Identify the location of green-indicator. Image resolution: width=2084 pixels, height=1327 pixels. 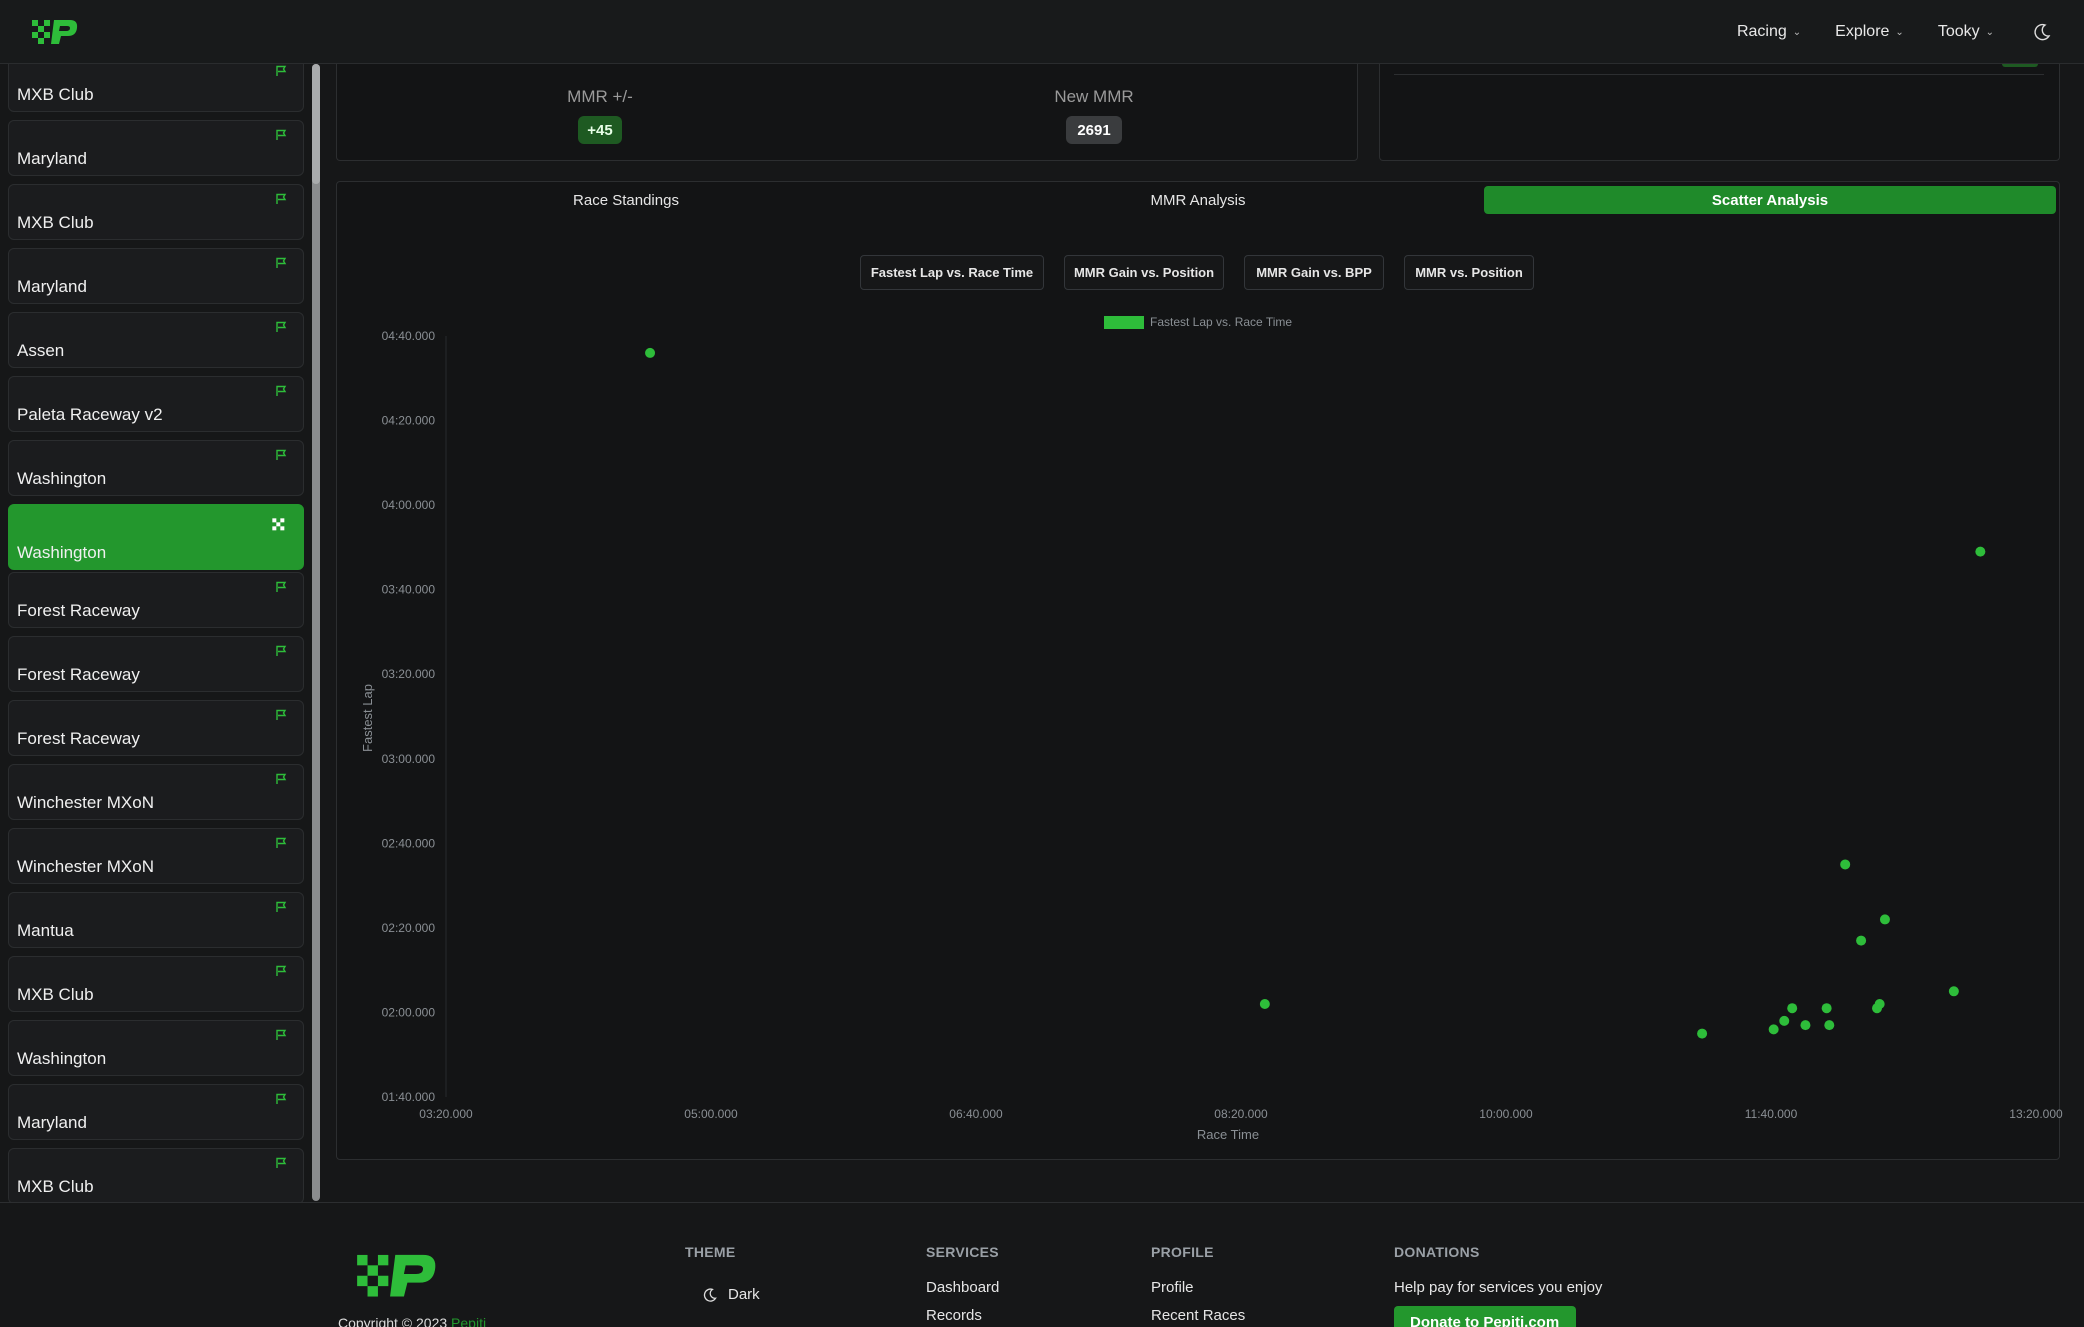
(2020, 65).